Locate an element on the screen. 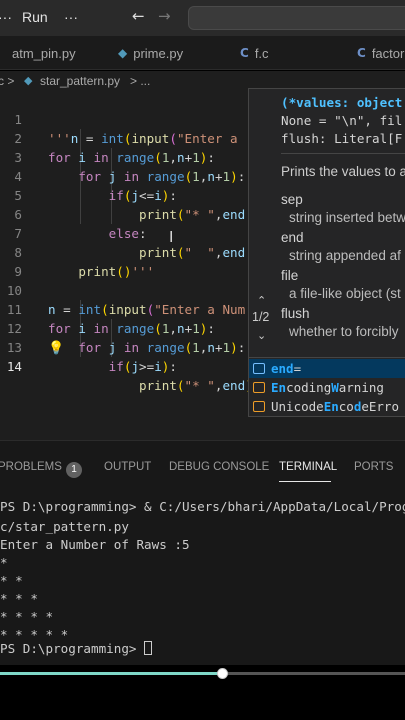 This screenshot has height=720, width=405. tab-label: atm_pin.py is located at coordinates (44, 53).